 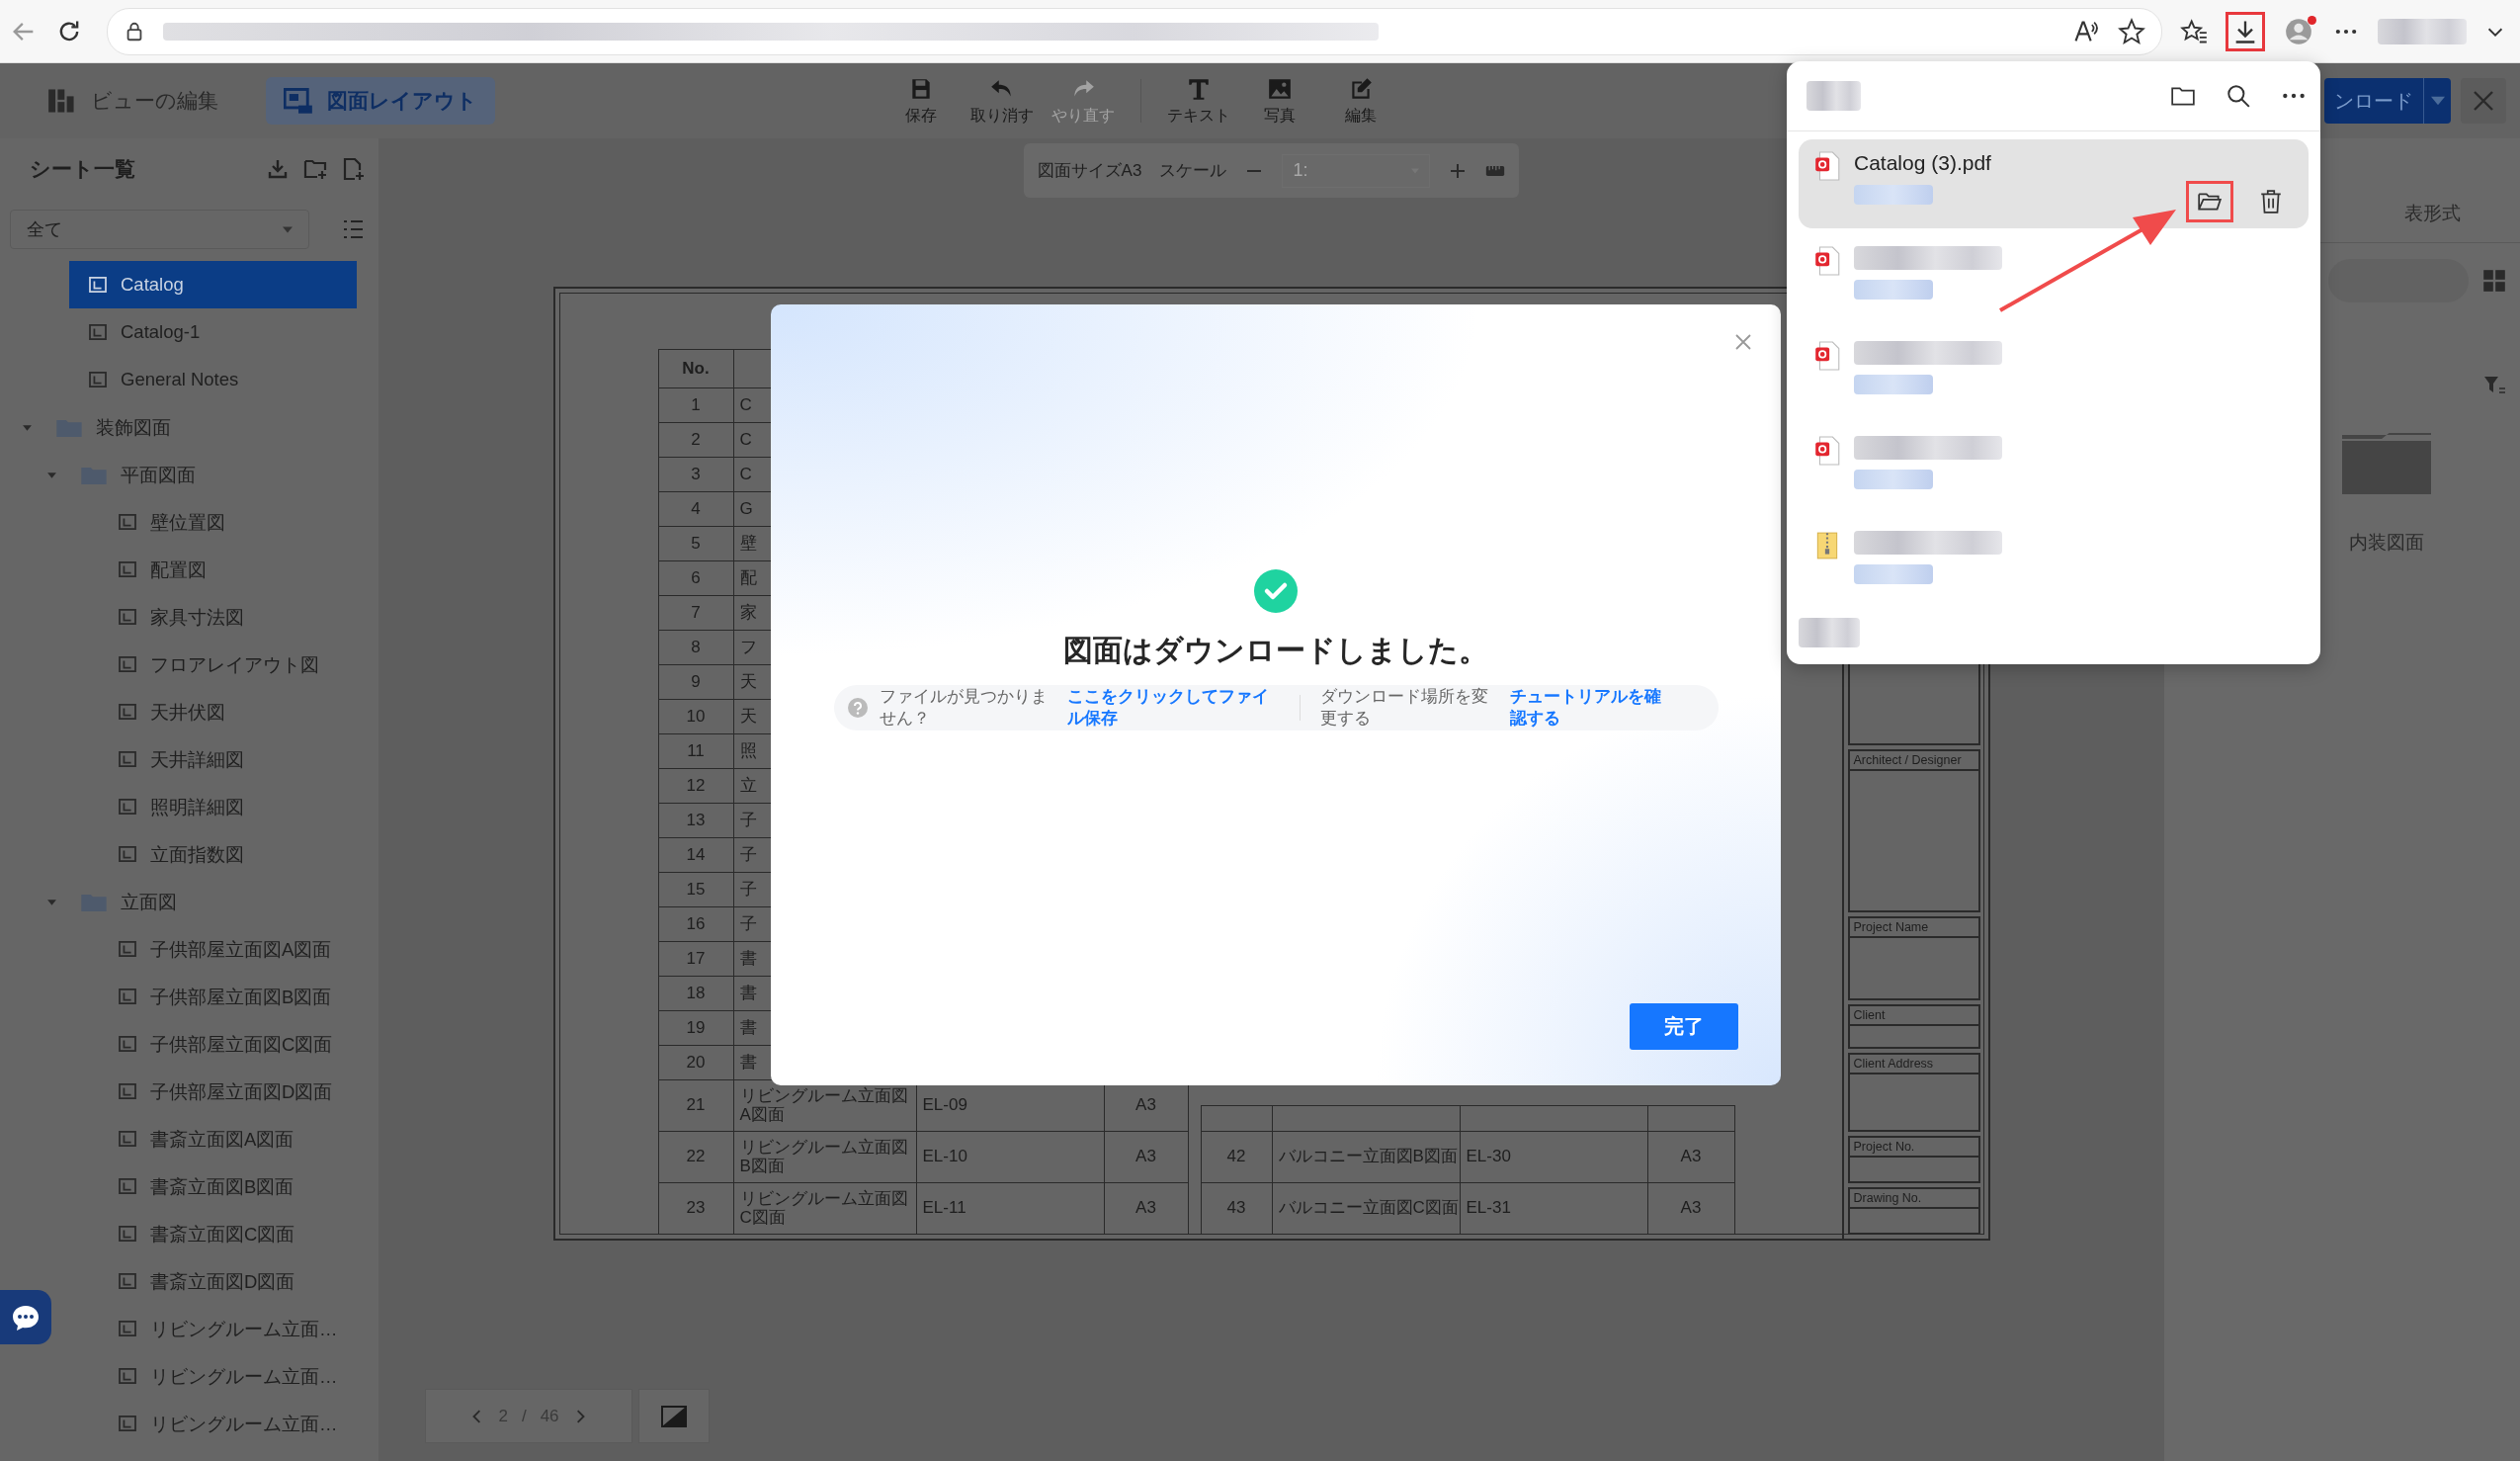 I want to click on sheet-item: 天井詳細図, so click(x=228, y=759).